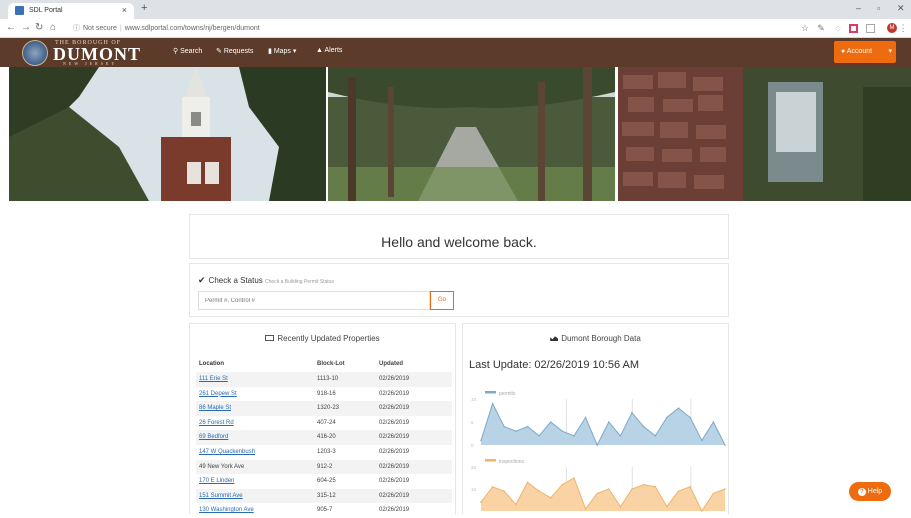  I want to click on table-row: 49 New York Ave 912-2 02/26/2019, so click(324, 467).